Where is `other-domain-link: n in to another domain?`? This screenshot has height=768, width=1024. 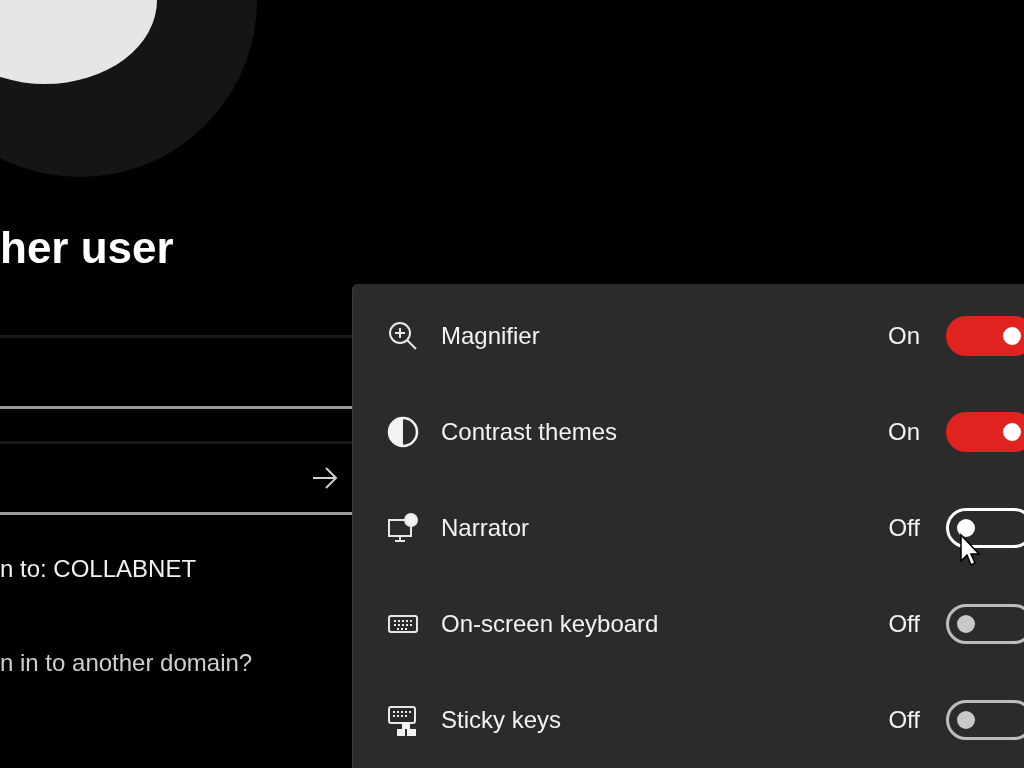
other-domain-link: n in to another domain? is located at coordinates (176, 663).